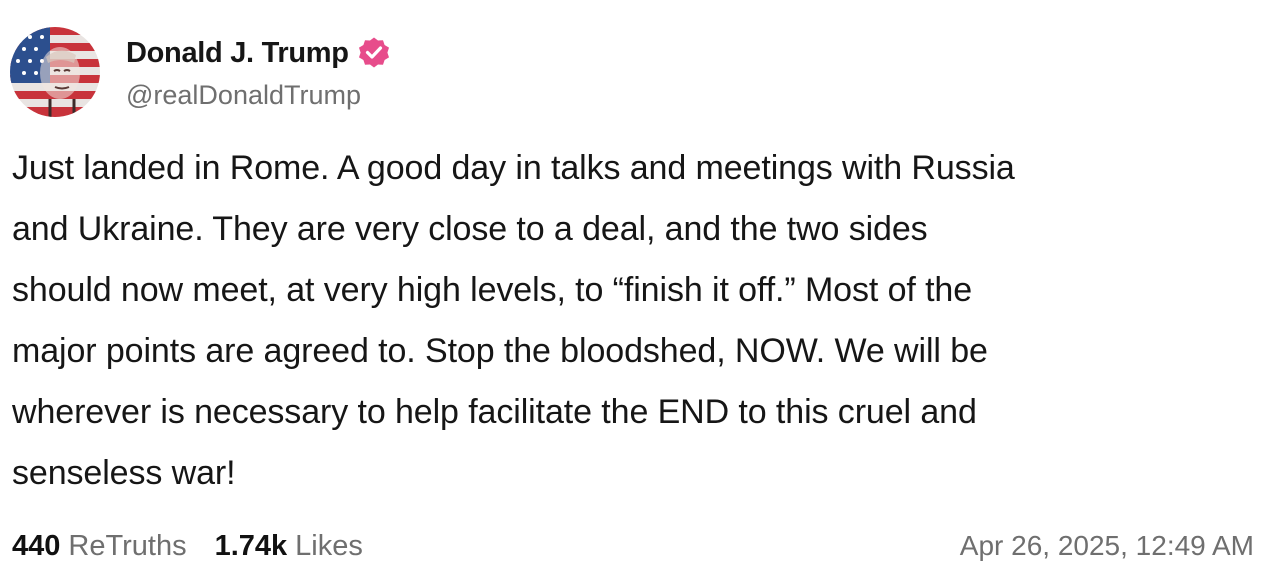  I want to click on avatar, so click(55, 72).